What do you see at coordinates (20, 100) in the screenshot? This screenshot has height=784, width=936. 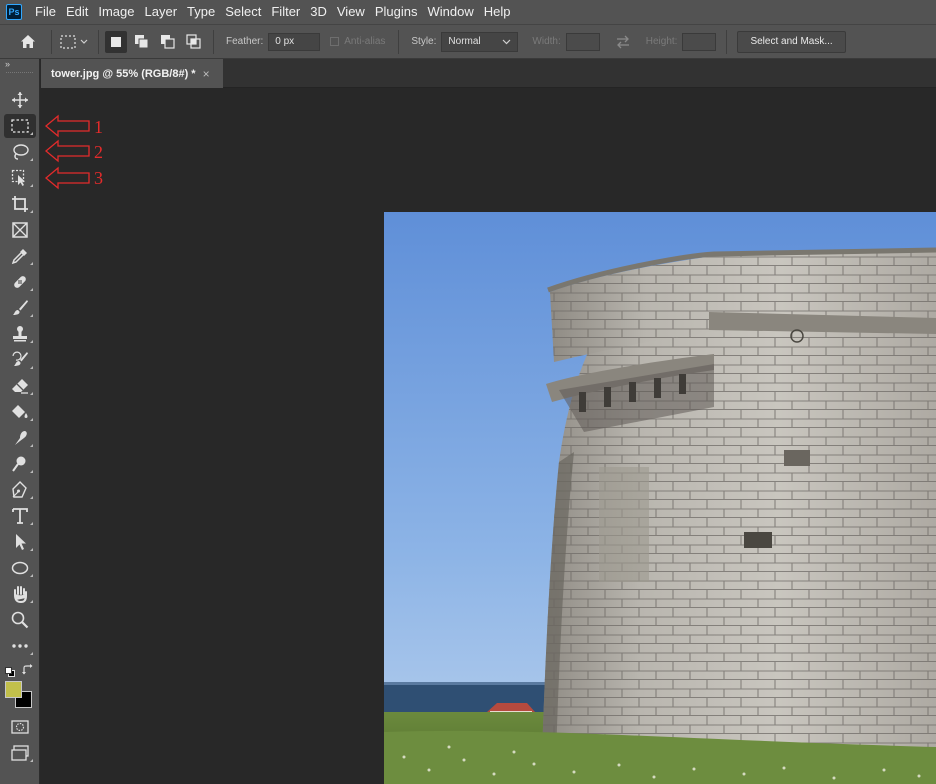 I see `move-tool` at bounding box center [20, 100].